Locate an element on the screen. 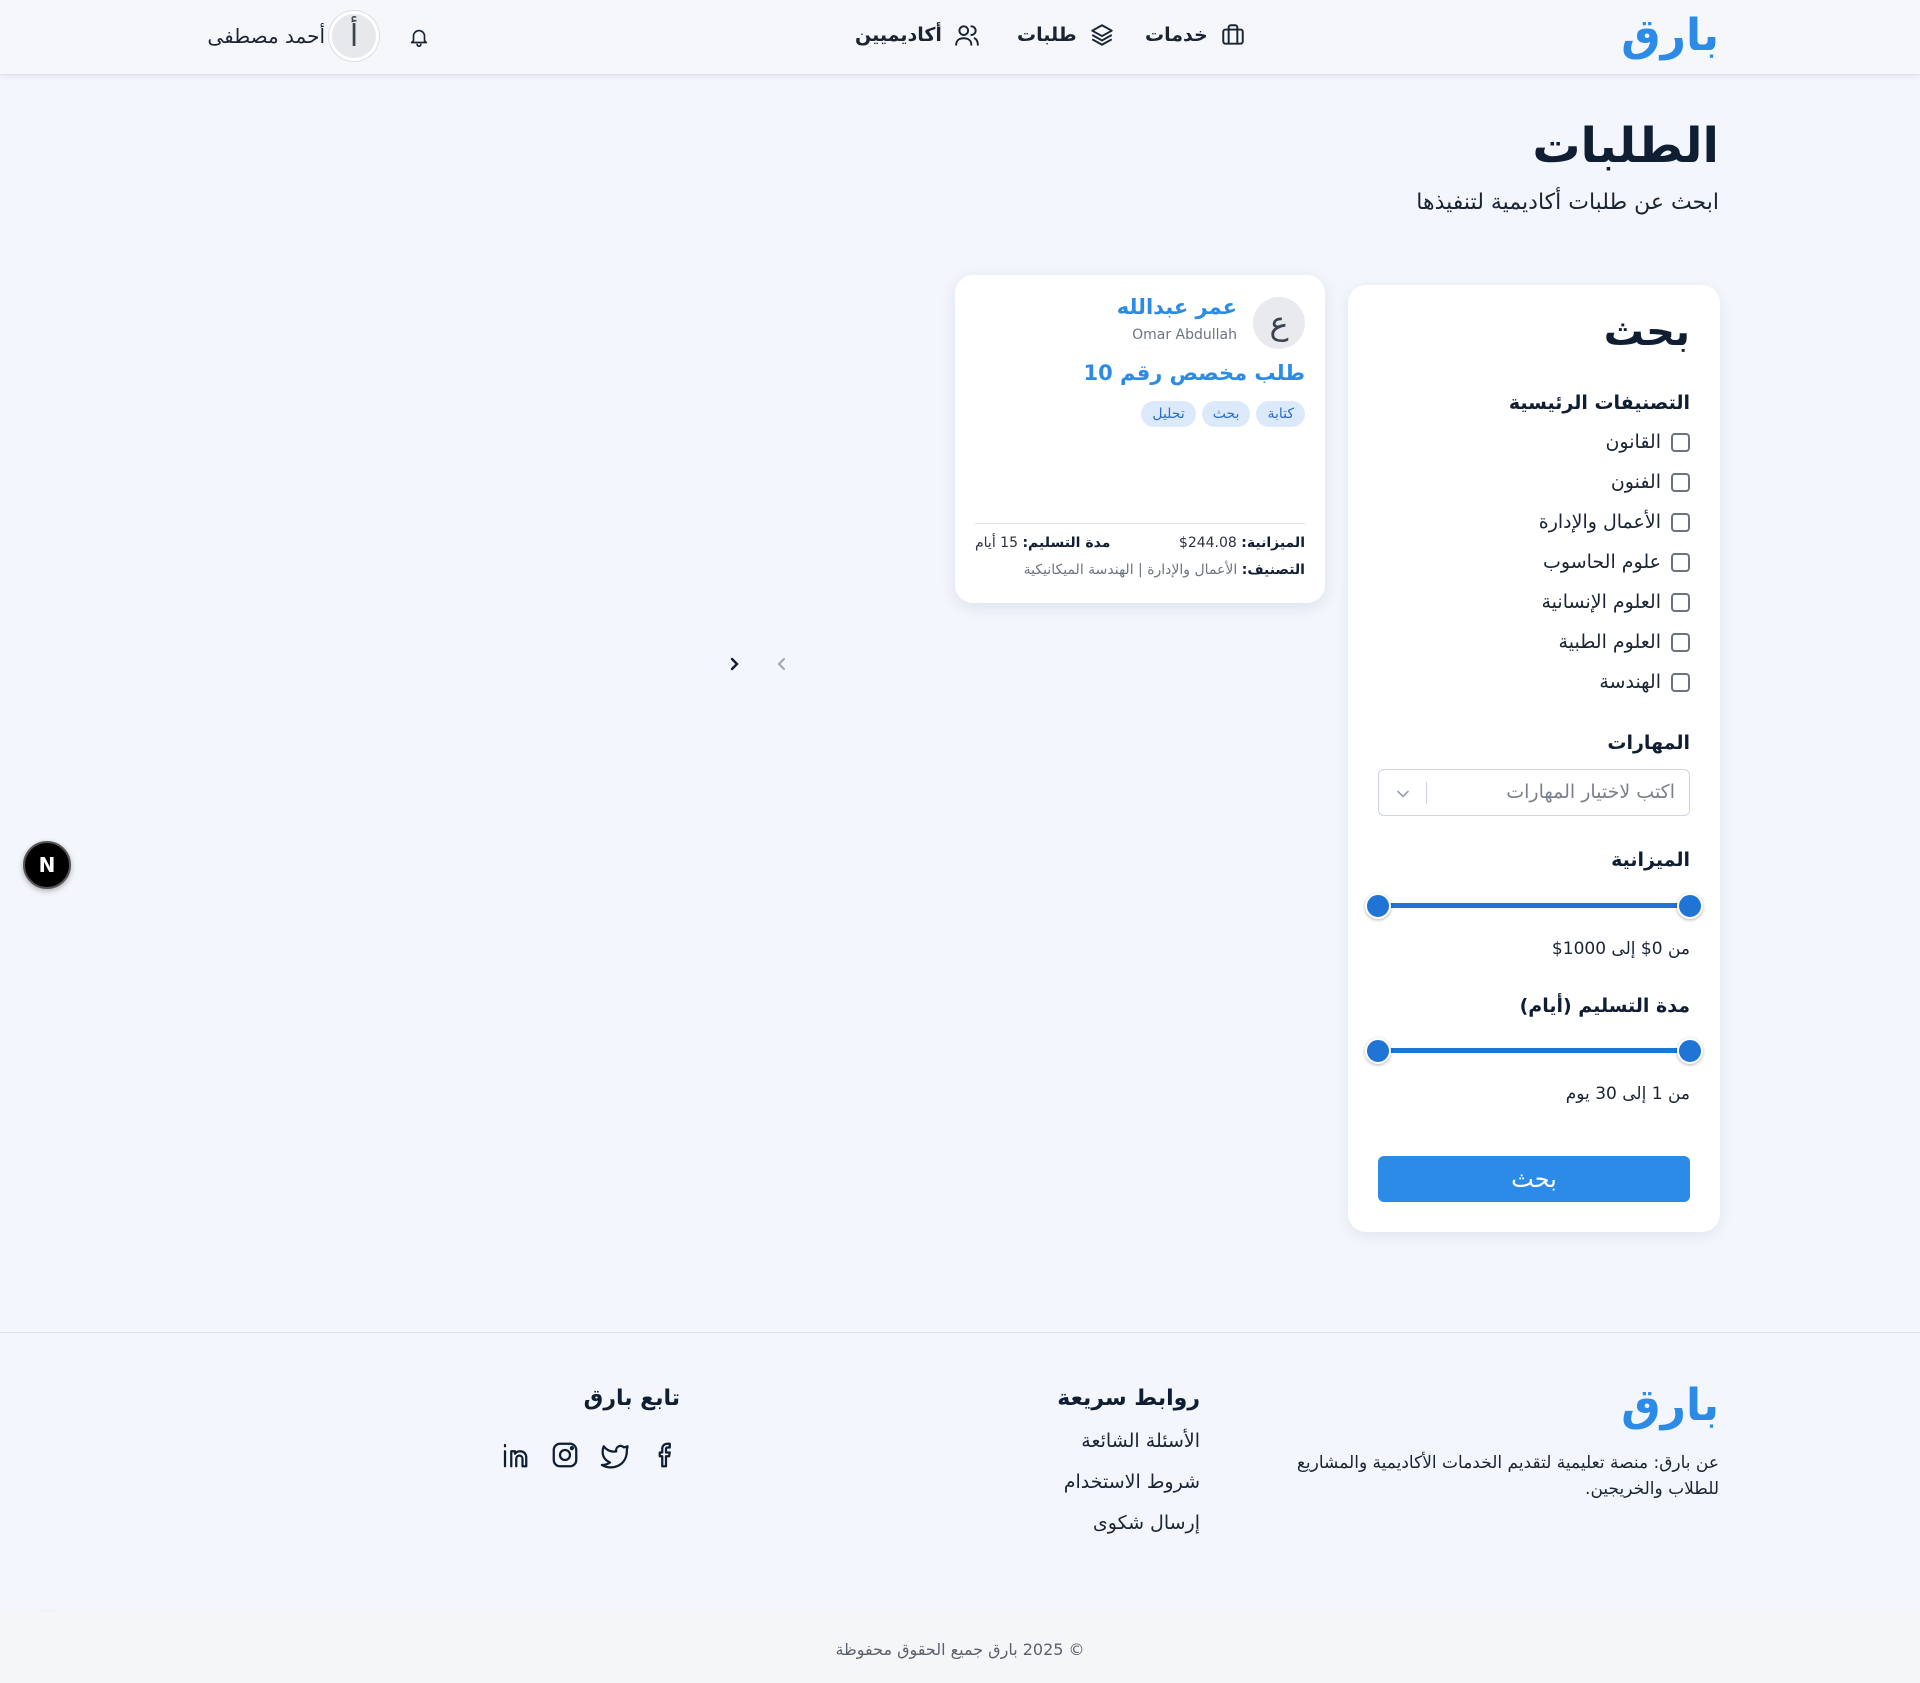 The width and height of the screenshot is (1920, 1683). instagram-icon is located at coordinates (565, 1455).